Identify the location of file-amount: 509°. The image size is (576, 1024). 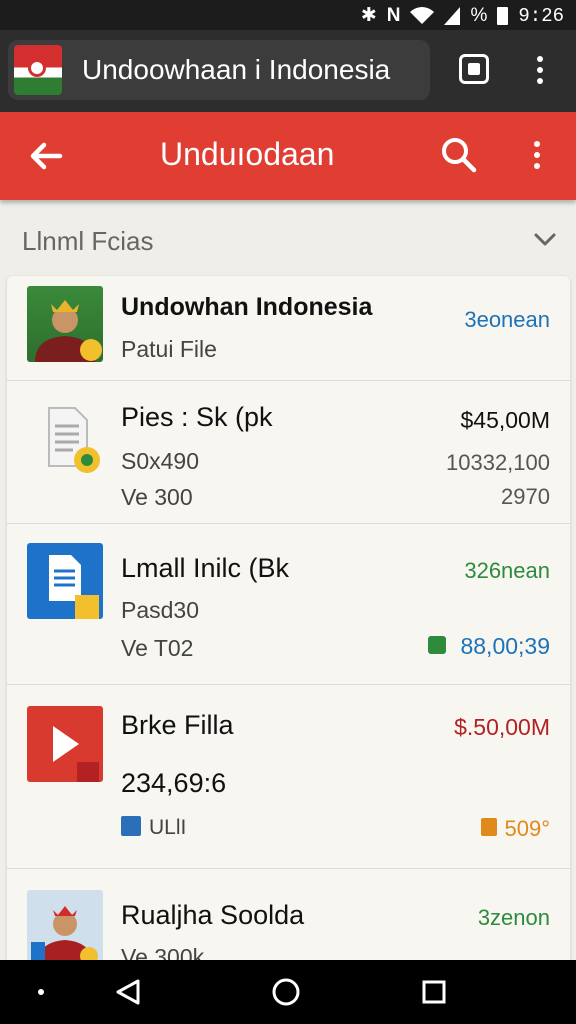
(527, 828).